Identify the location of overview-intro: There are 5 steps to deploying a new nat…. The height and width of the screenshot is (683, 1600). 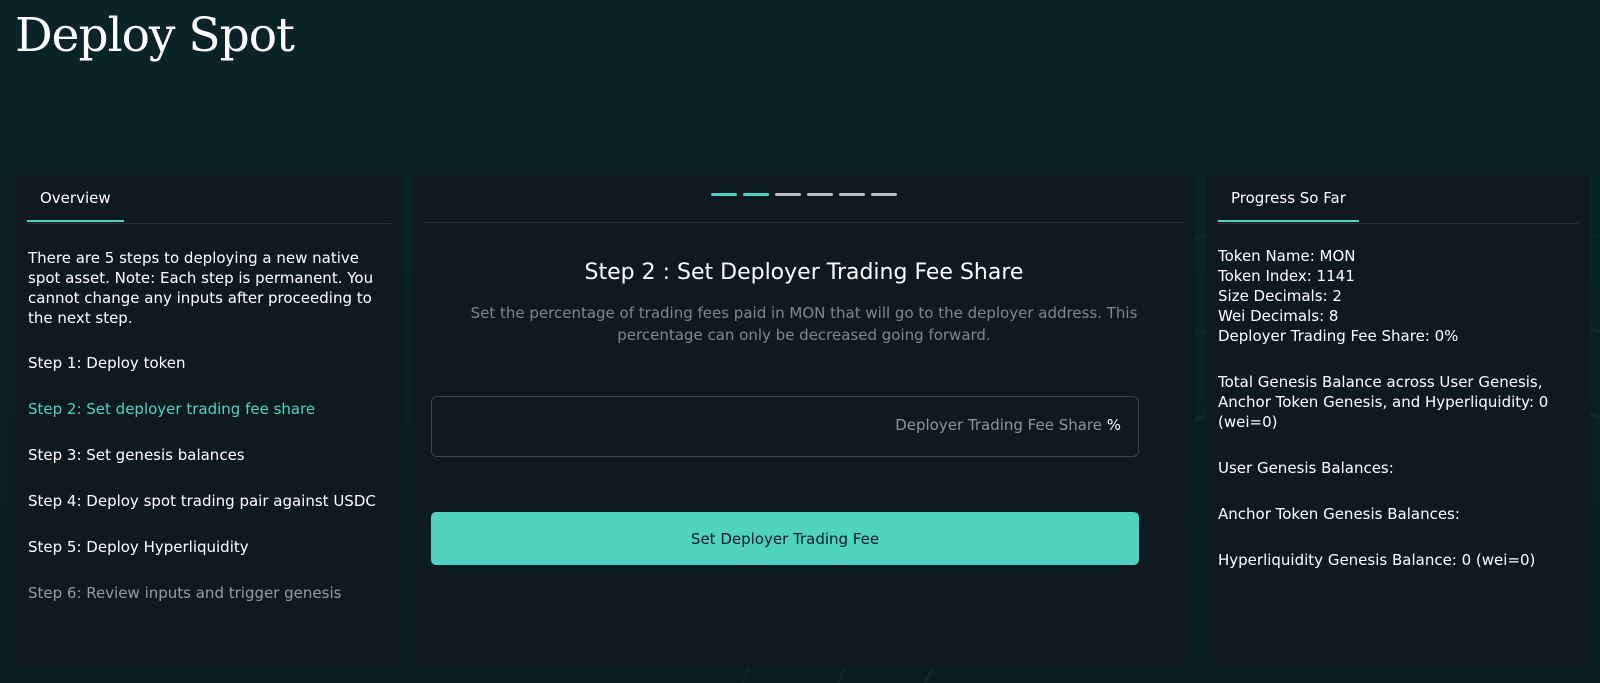
(201, 288).